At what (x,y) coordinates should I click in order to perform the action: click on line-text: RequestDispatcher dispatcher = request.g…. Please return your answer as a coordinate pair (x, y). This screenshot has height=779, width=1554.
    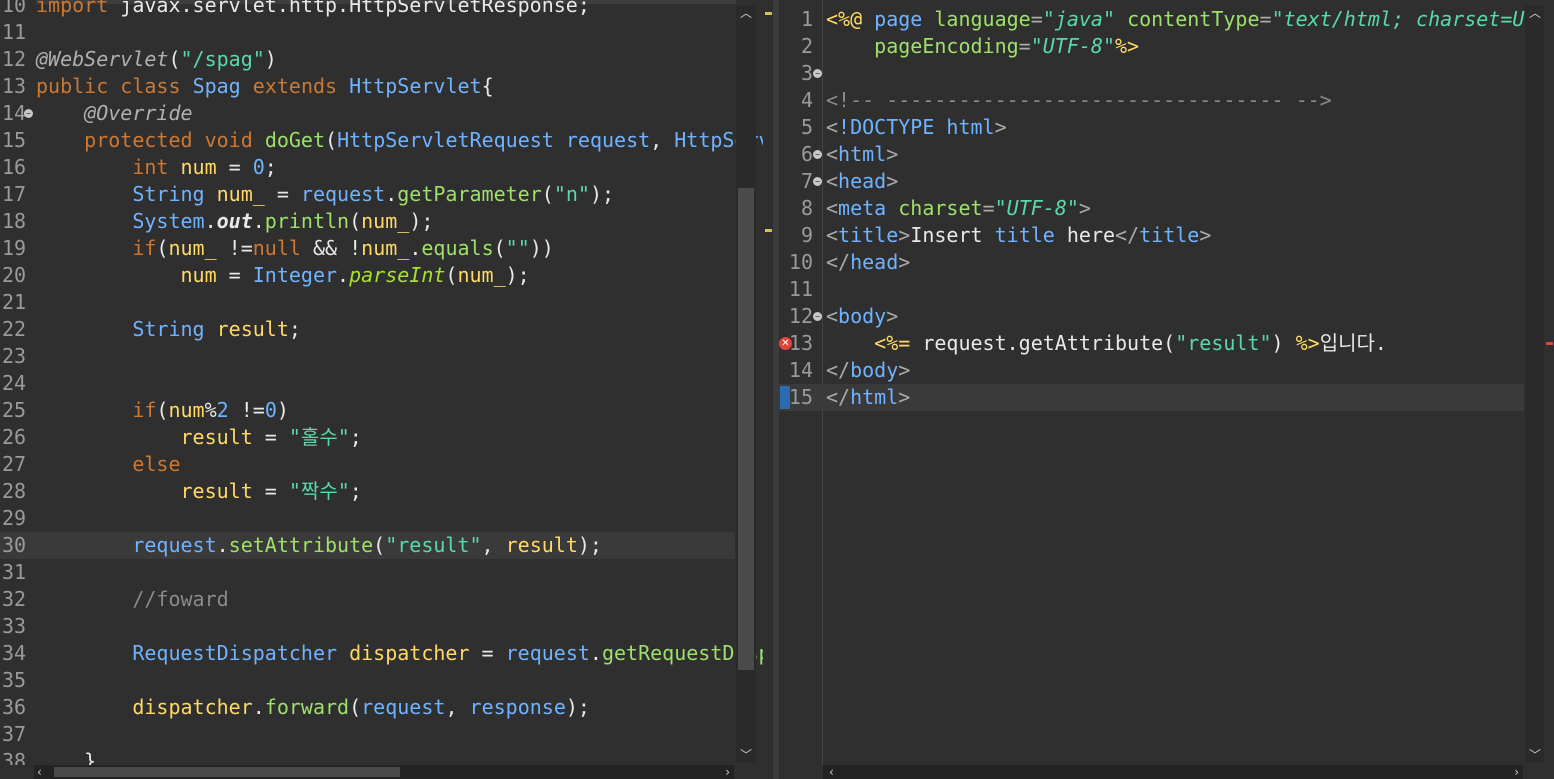
    Looking at the image, I should click on (404, 653).